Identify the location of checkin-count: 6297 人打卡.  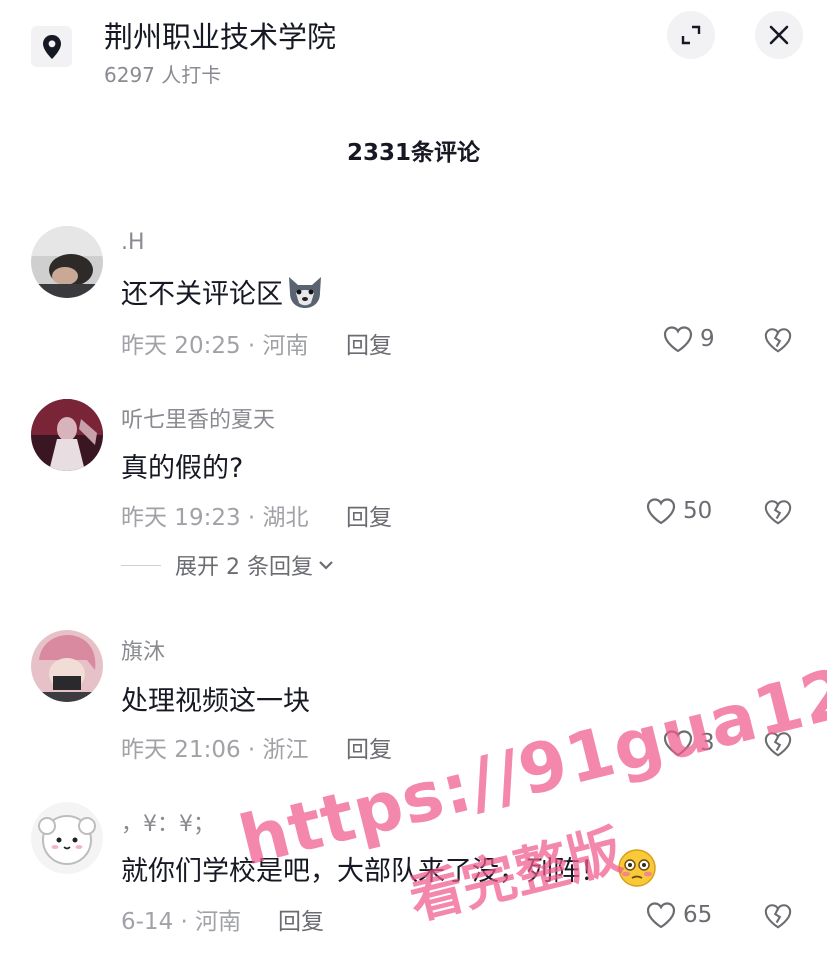
(163, 75).